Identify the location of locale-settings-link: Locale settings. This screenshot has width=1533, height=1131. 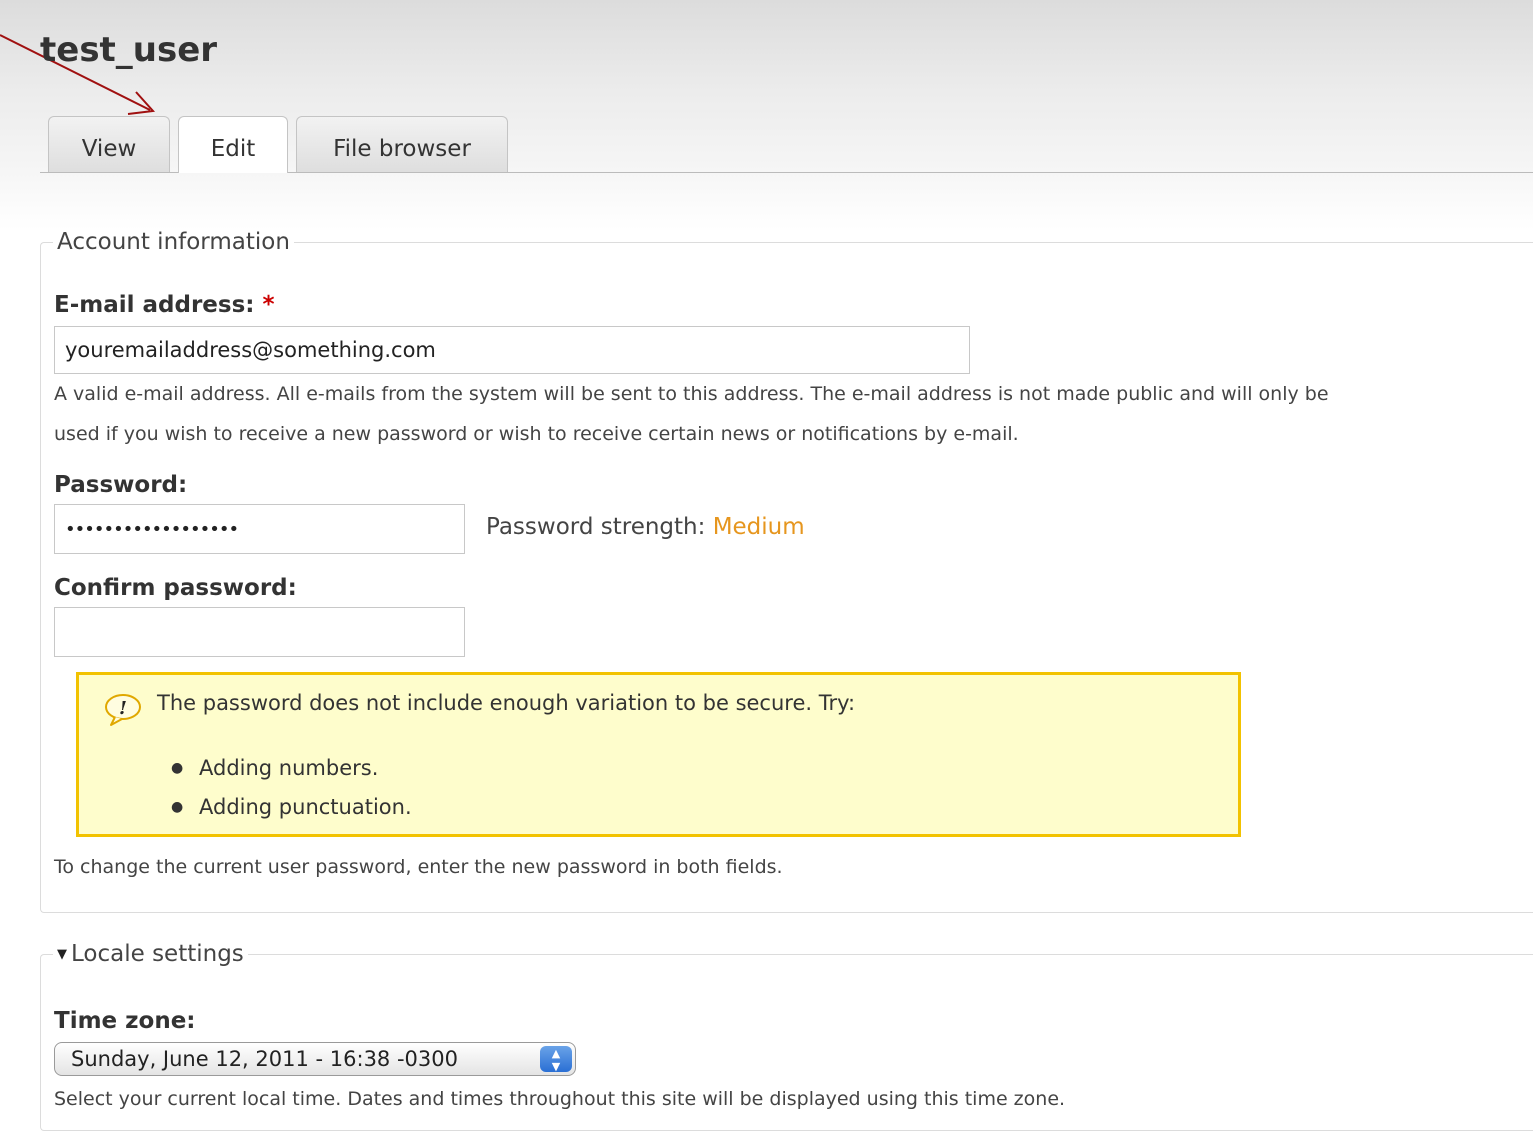
(157, 954).